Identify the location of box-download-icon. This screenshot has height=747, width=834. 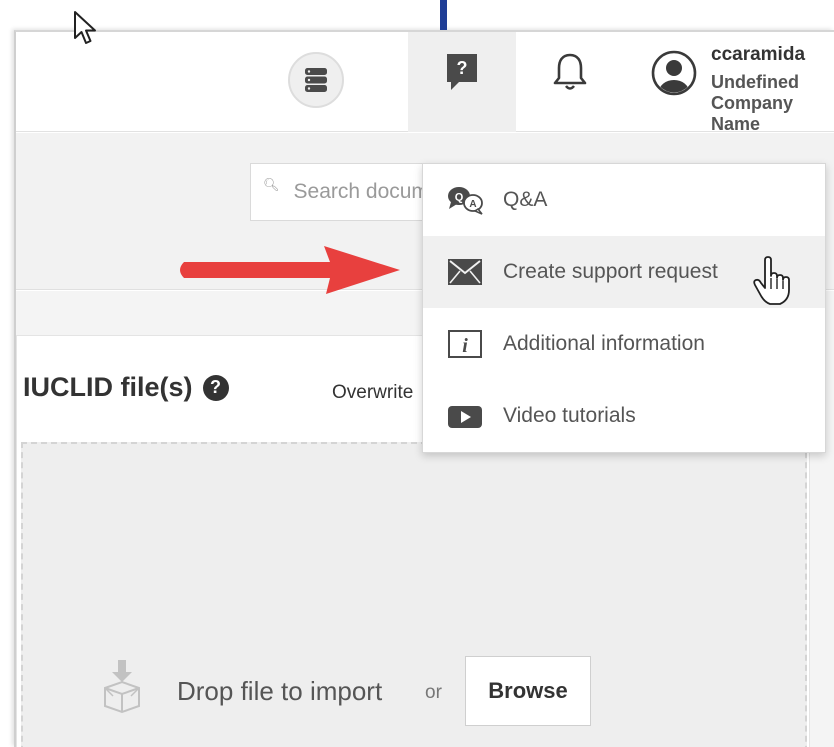
(122, 687).